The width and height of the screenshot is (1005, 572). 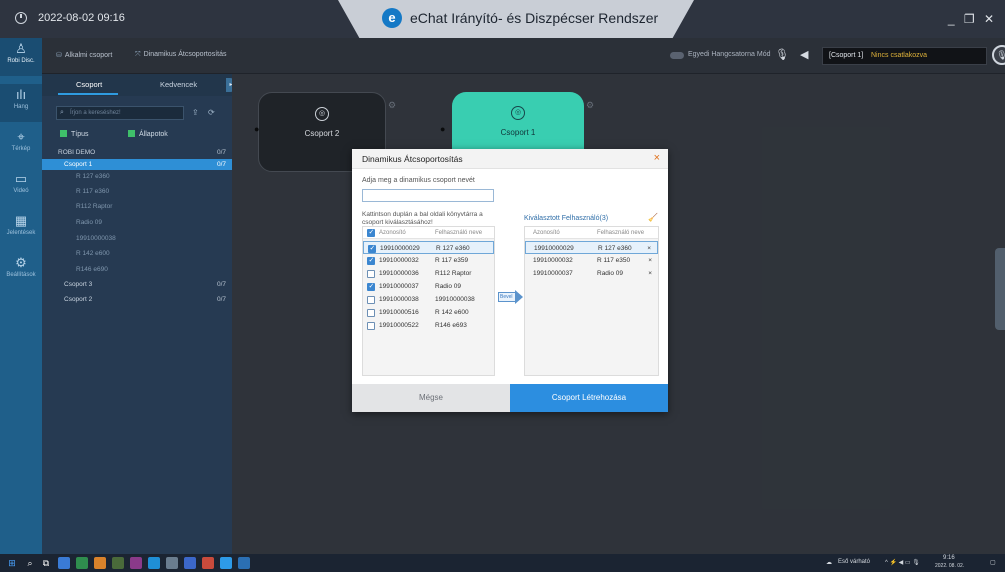 I want to click on selected-user-row: 19910000037 Radio 09 ×, so click(x=591, y=273).